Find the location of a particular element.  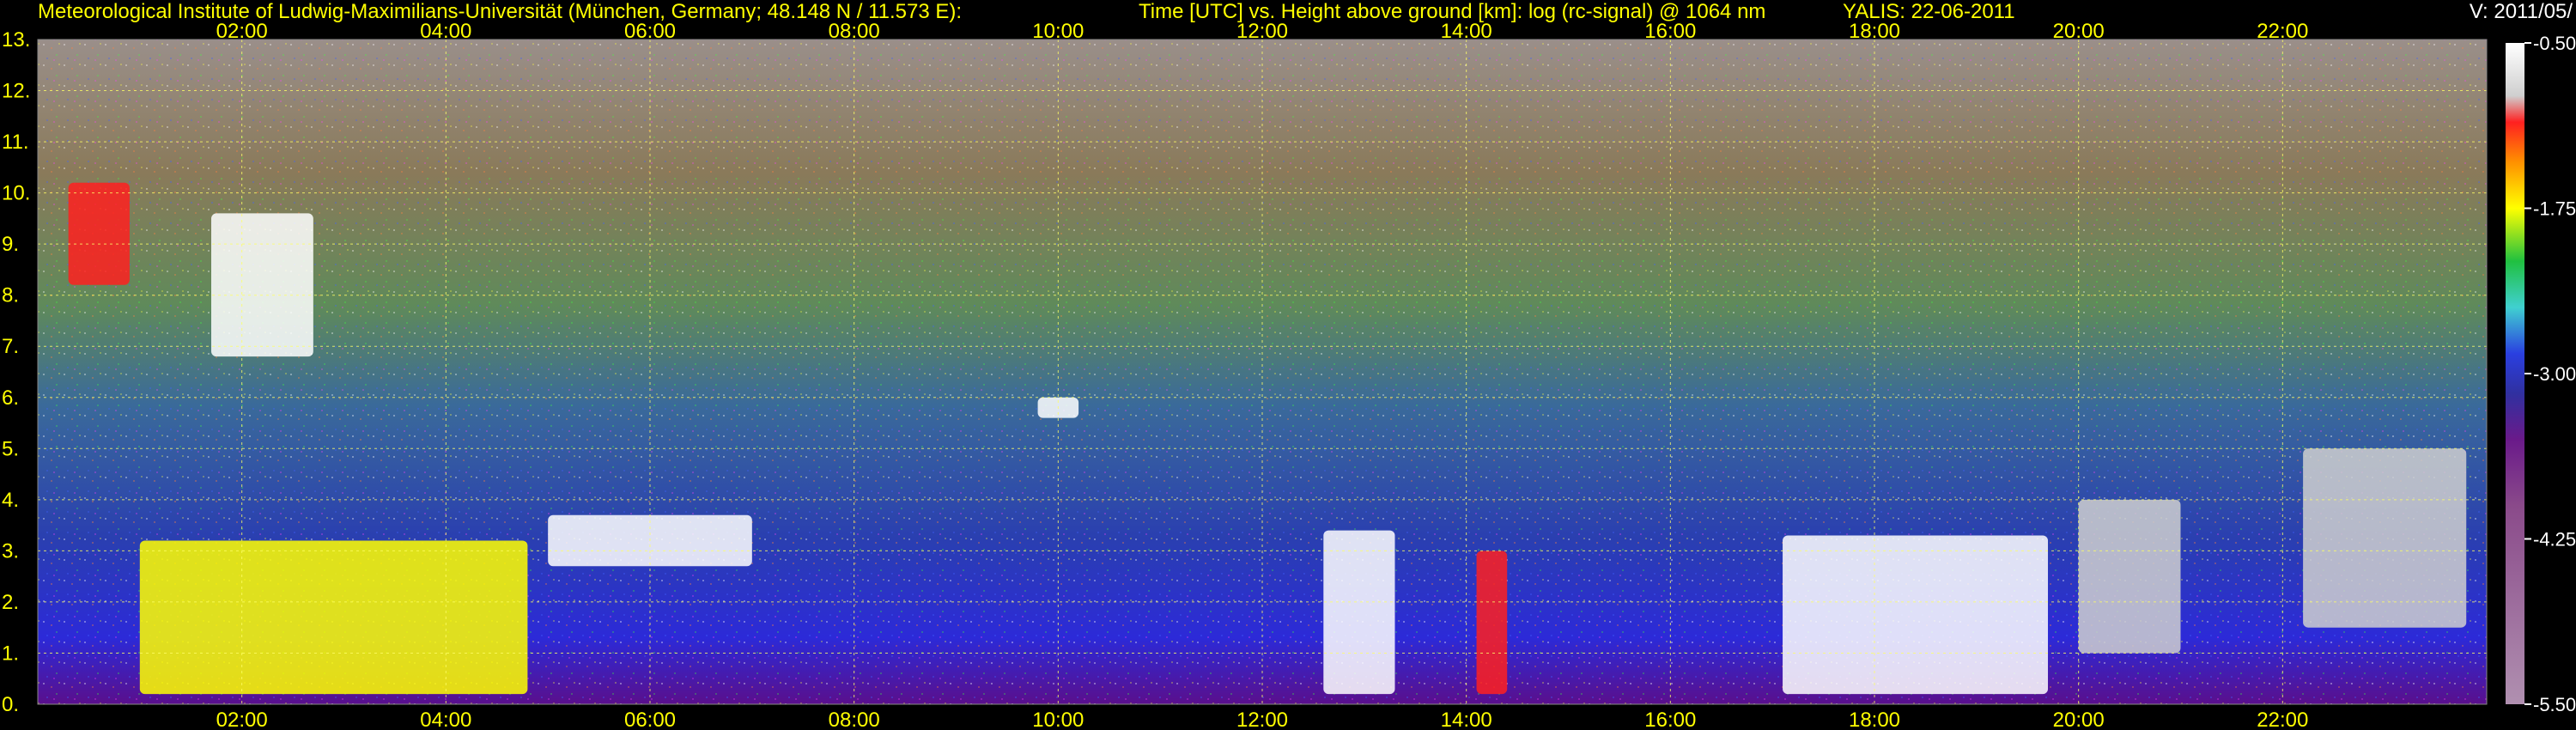

x-tick-label-top: 16:00 is located at coordinates (1670, 31).